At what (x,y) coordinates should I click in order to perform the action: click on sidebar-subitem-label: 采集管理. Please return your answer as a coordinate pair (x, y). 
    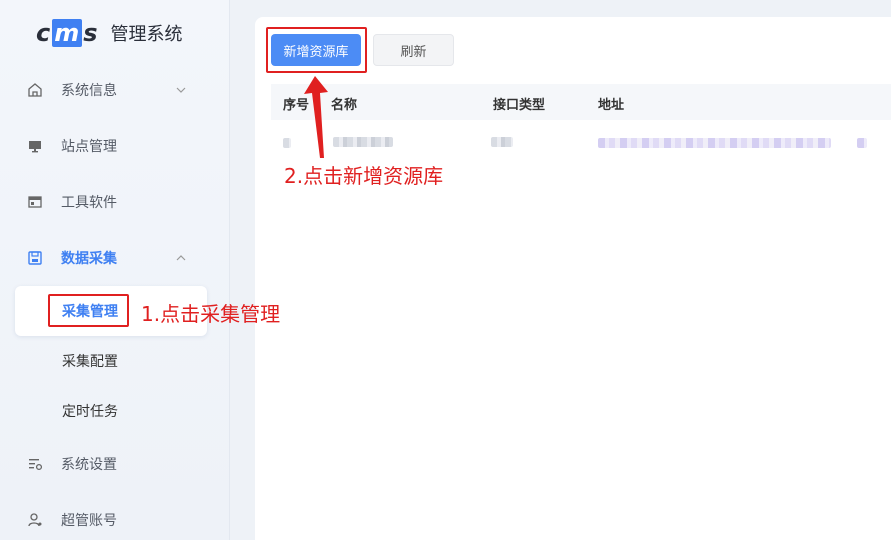
    Looking at the image, I should click on (90, 312).